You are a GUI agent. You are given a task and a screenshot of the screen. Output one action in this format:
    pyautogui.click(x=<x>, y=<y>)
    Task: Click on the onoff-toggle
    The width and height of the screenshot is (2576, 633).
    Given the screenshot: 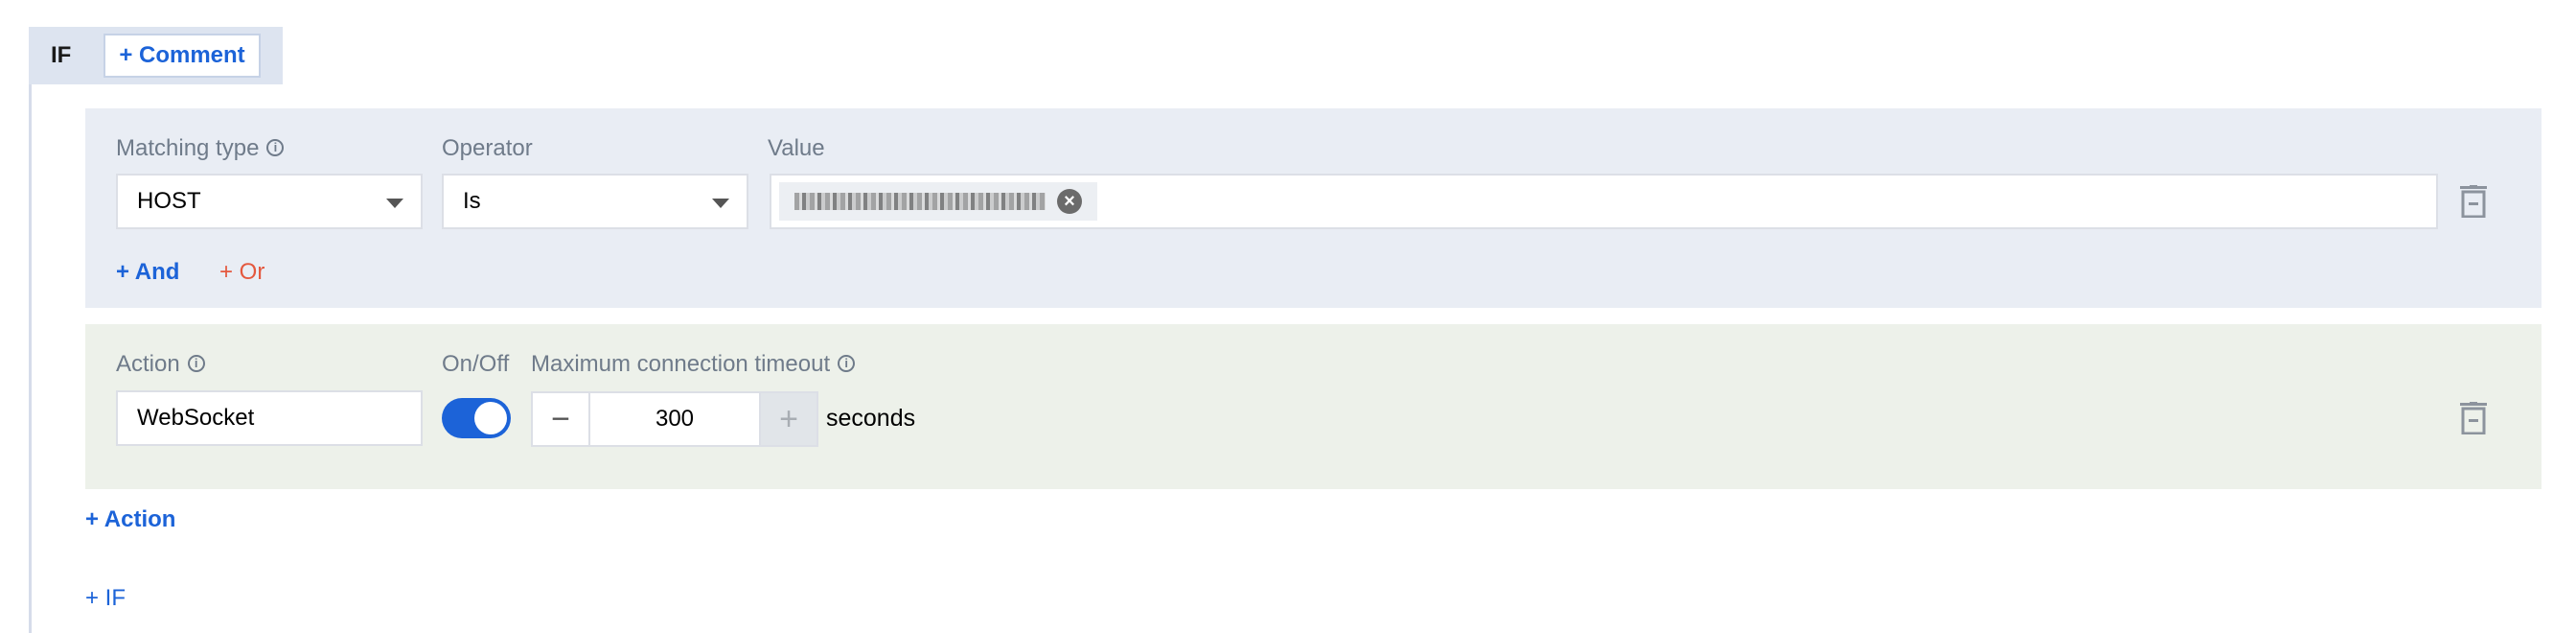 What is the action you would take?
    pyautogui.click(x=476, y=418)
    